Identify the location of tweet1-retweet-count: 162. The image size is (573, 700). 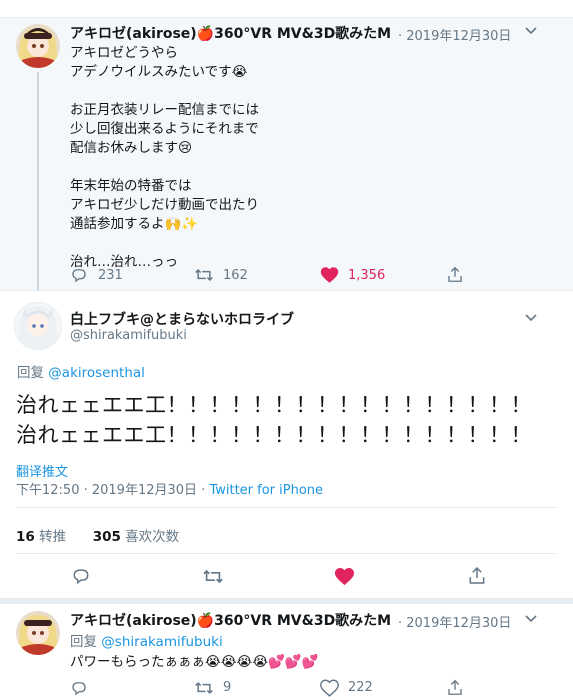
(235, 275).